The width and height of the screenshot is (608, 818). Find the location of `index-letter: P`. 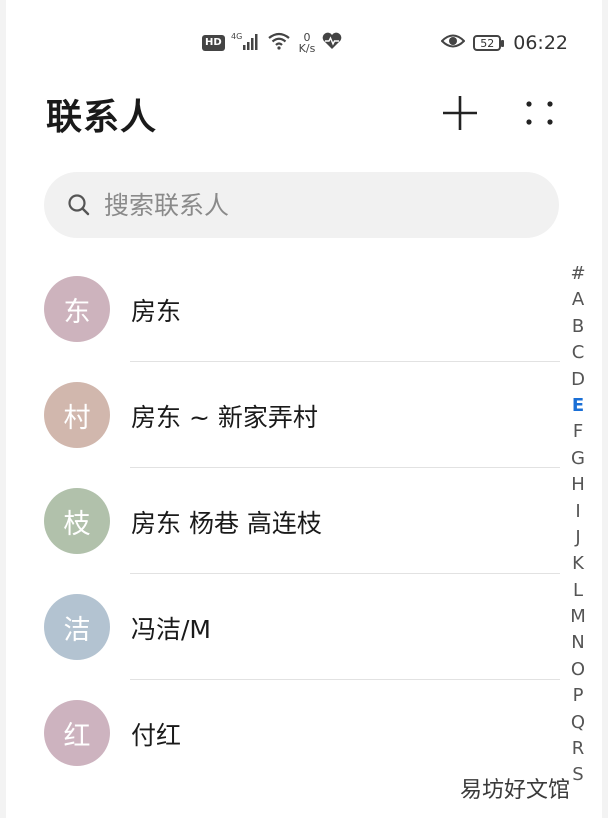

index-letter: P is located at coordinates (578, 696).